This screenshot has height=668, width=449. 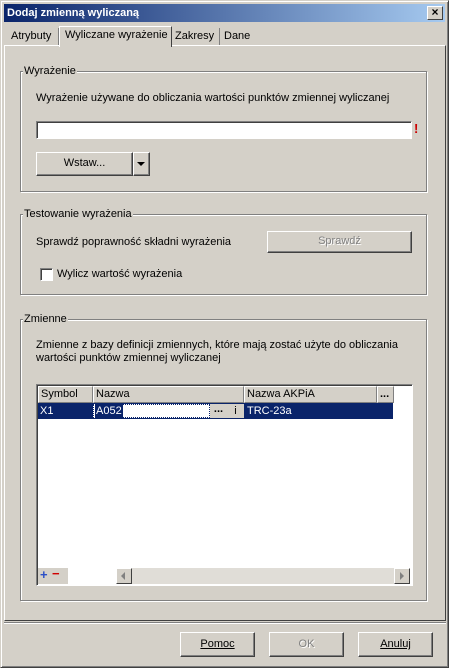 I want to click on expression-legend: Wyrażenie, so click(x=50, y=71).